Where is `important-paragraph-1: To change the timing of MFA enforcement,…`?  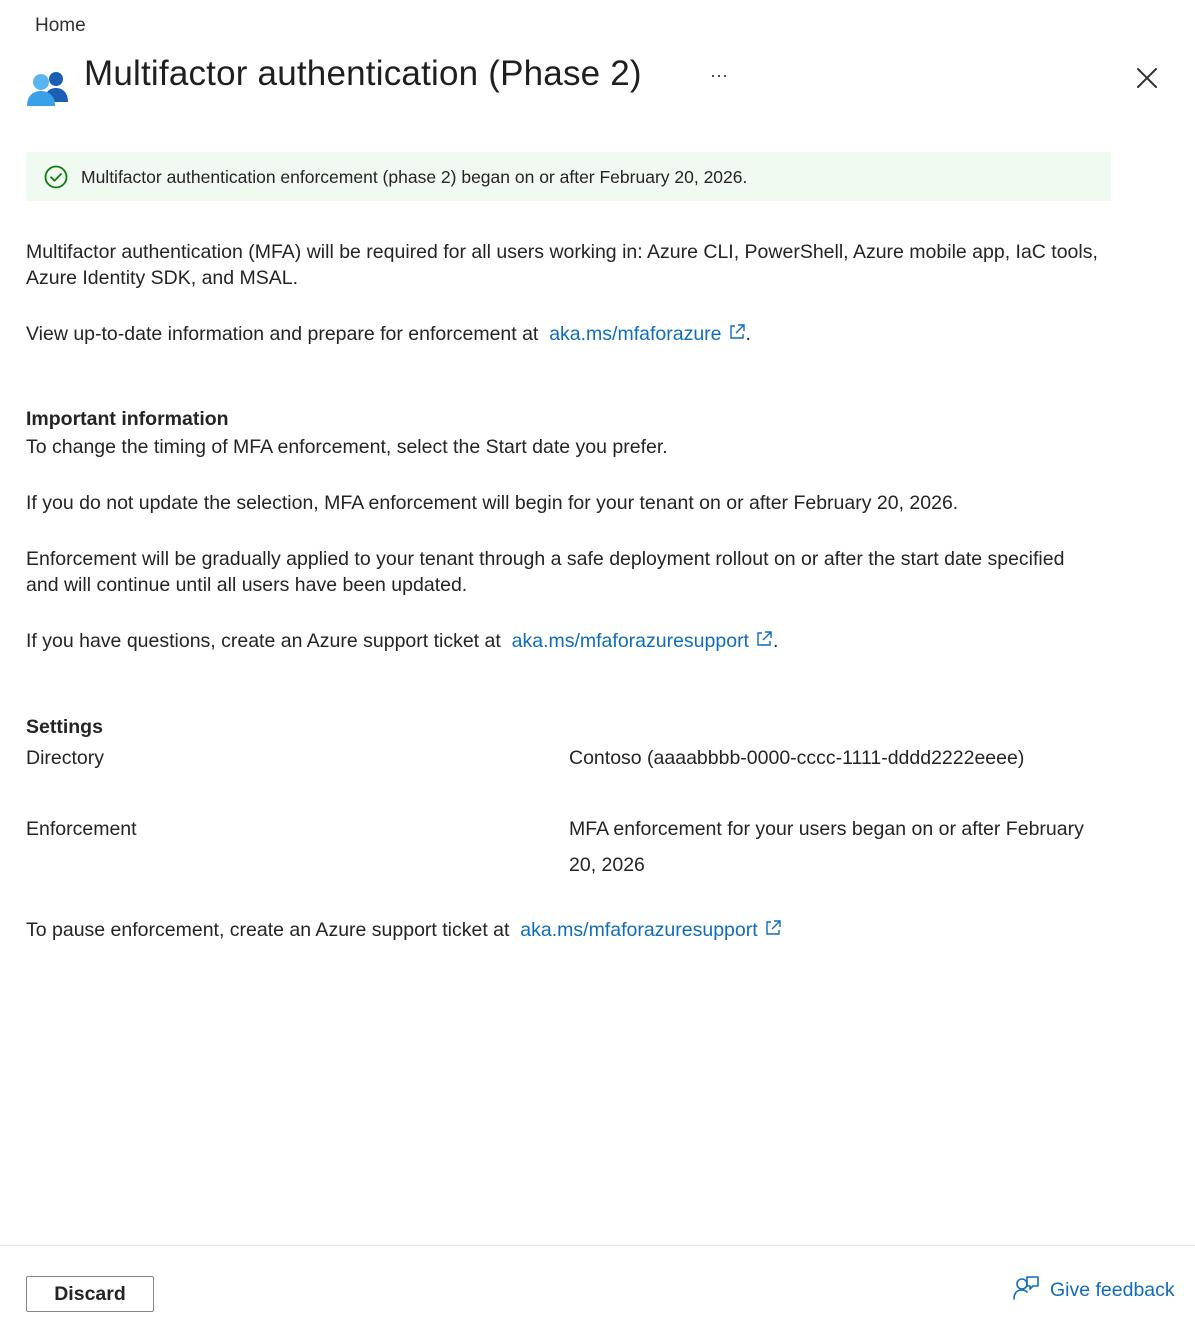 important-paragraph-1: To change the timing of MFA enforcement,… is located at coordinates (347, 447).